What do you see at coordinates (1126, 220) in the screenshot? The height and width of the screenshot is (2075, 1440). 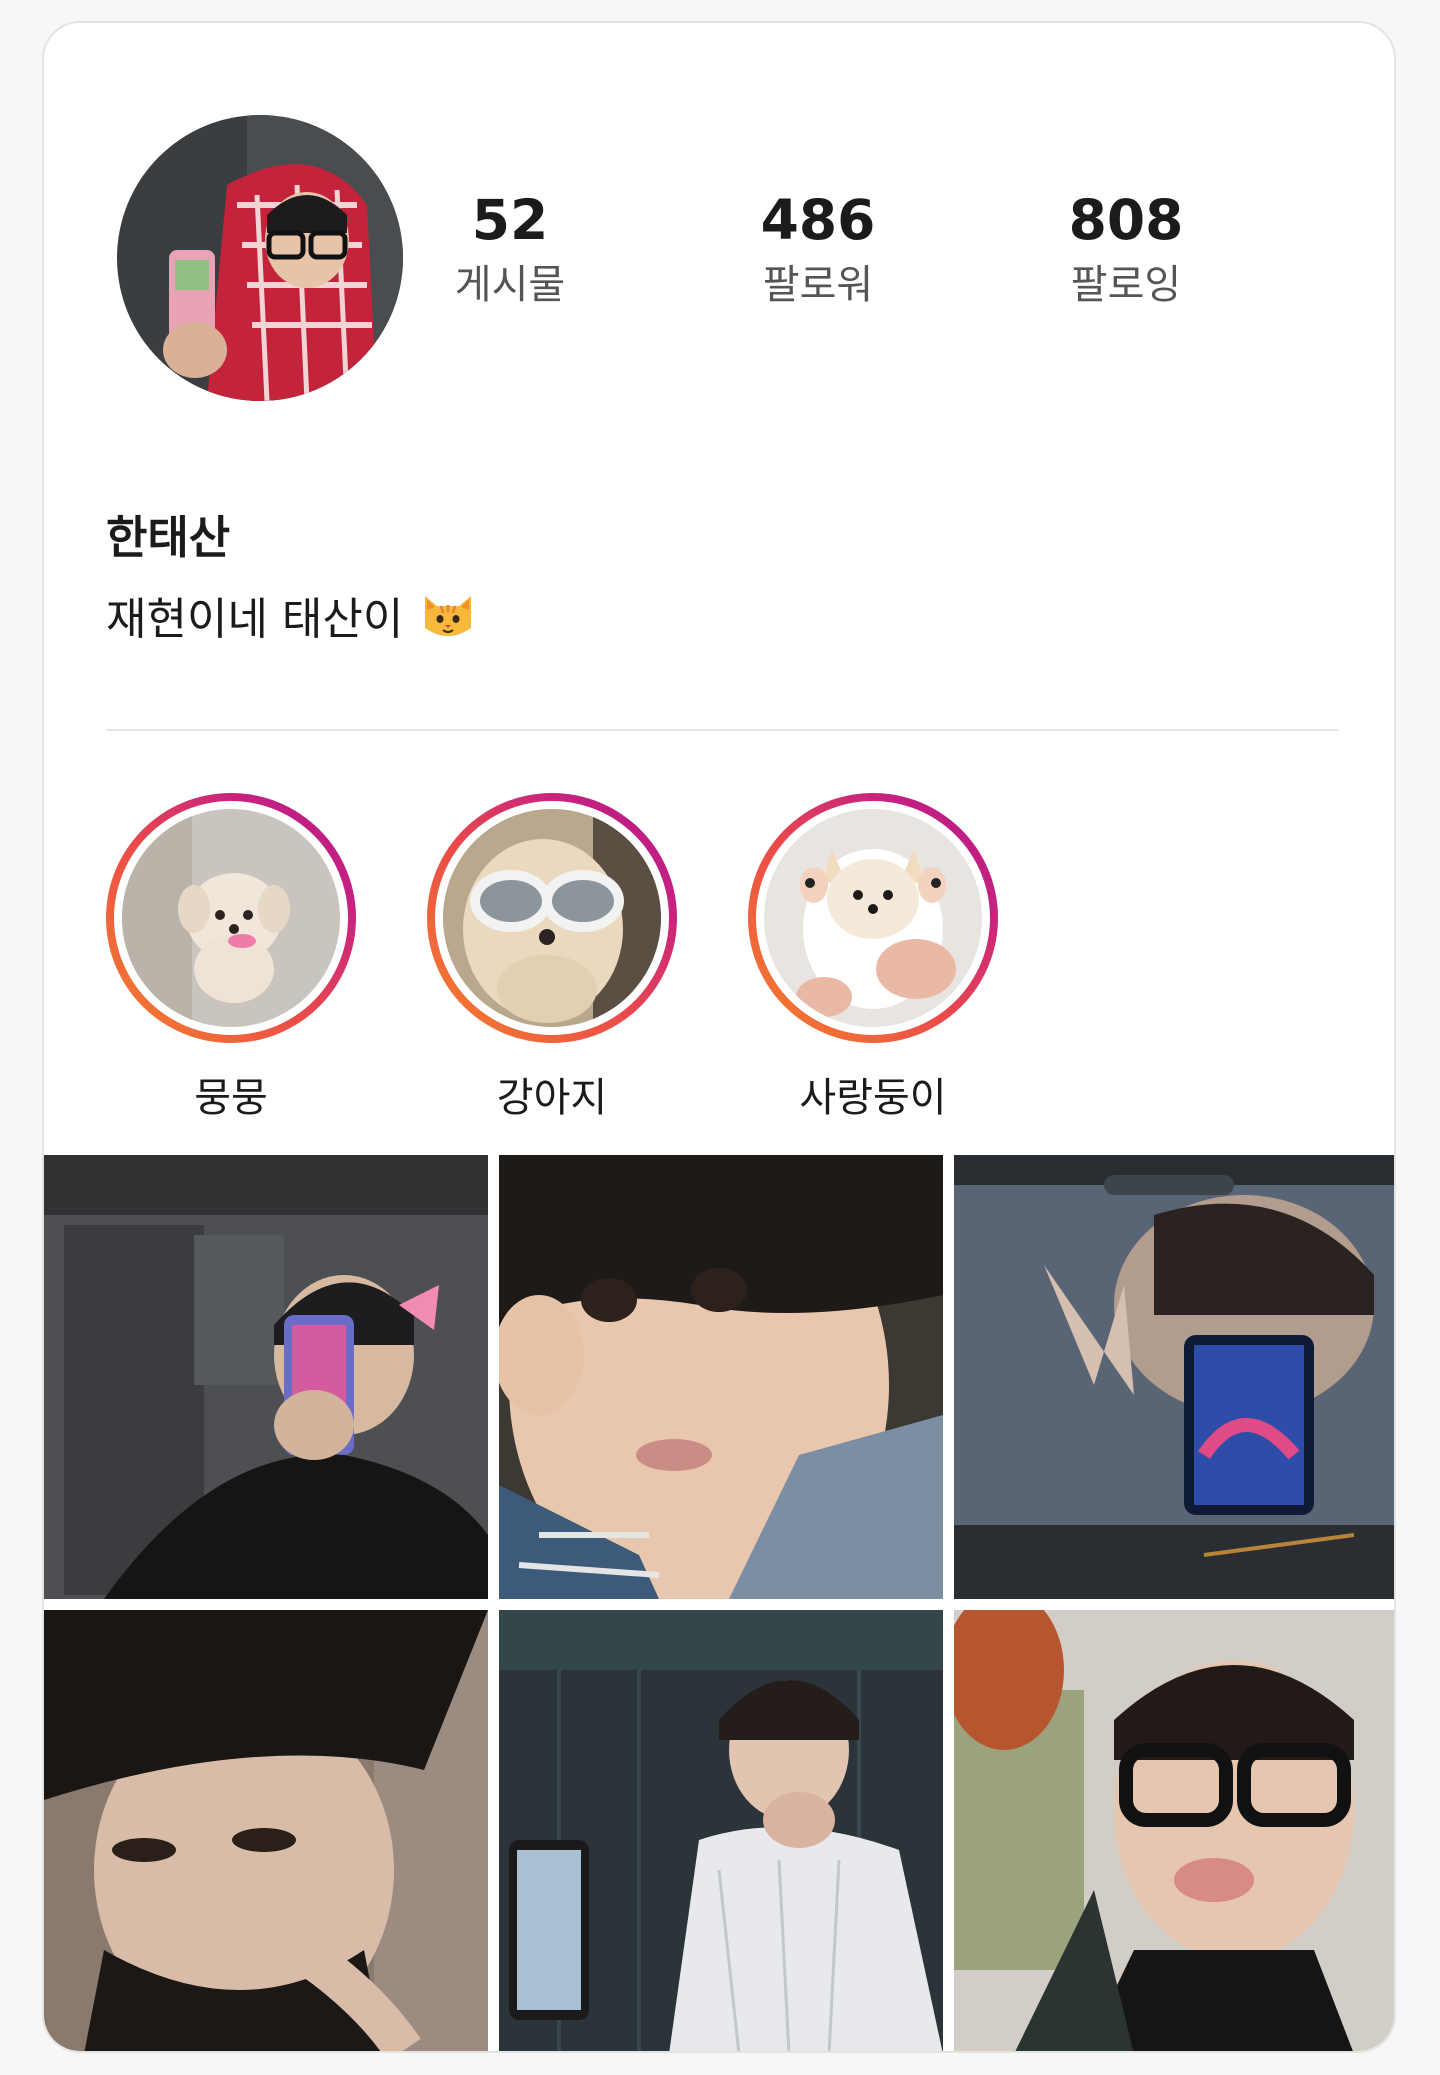 I see `following-count: 808` at bounding box center [1126, 220].